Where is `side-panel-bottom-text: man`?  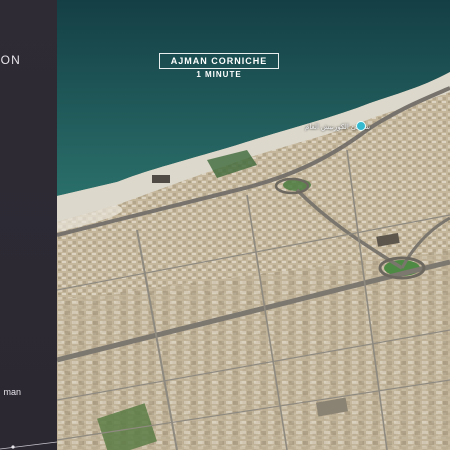 side-panel-bottom-text: man is located at coordinates (12, 392).